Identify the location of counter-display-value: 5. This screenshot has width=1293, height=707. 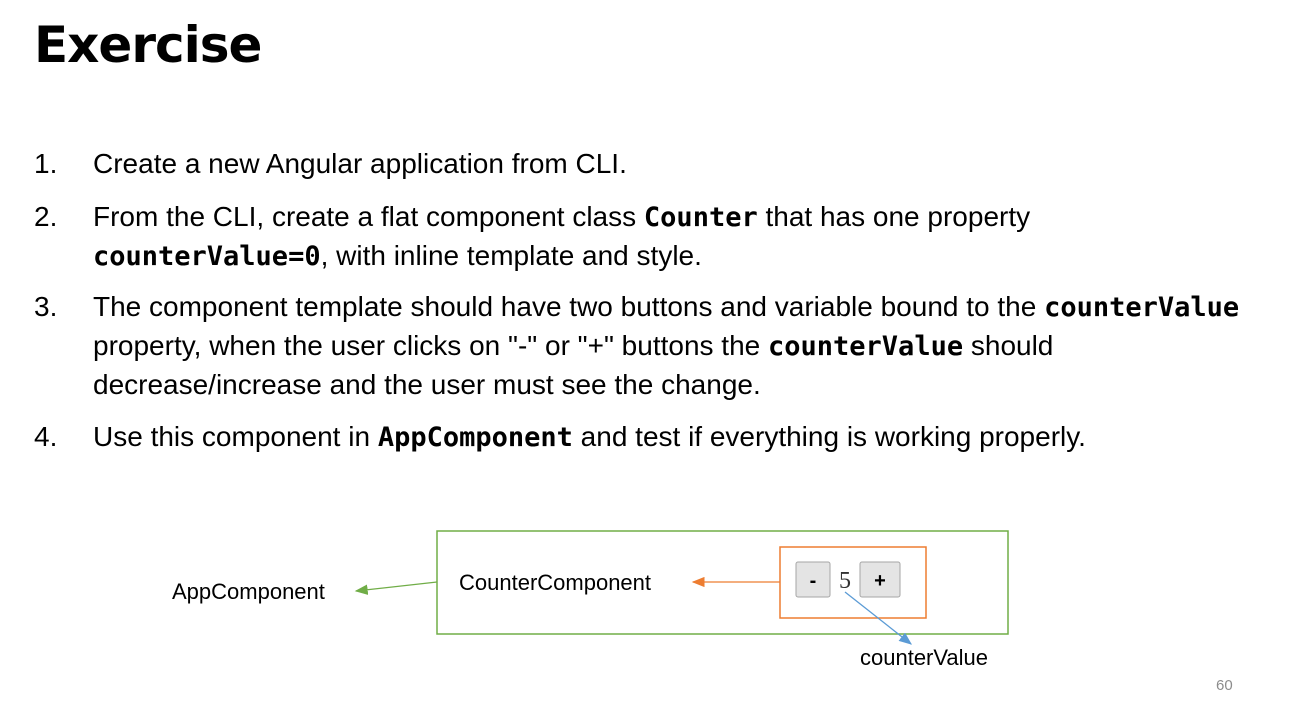
(845, 581).